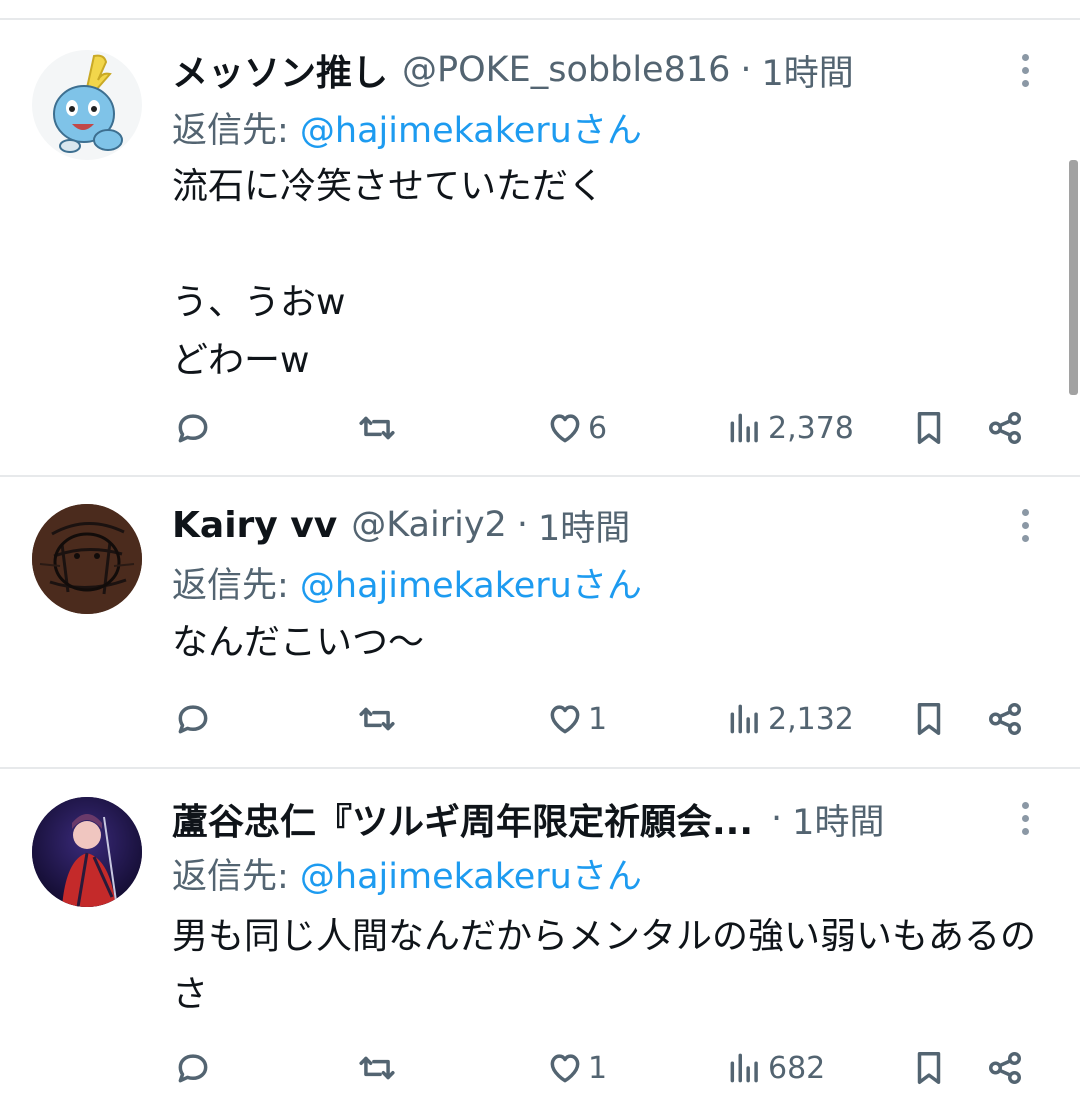 Image resolution: width=1080 pixels, height=1109 pixels. I want to click on like-button: 6, so click(576, 428).